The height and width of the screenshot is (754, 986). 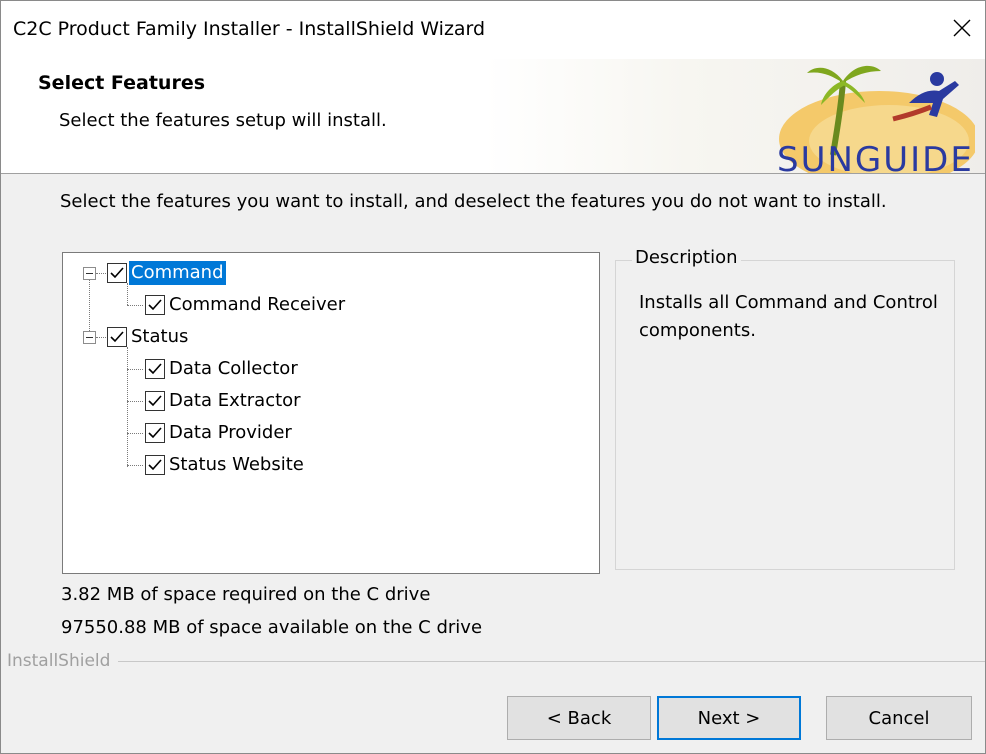 I want to click on back-button: < Back, so click(x=579, y=718).